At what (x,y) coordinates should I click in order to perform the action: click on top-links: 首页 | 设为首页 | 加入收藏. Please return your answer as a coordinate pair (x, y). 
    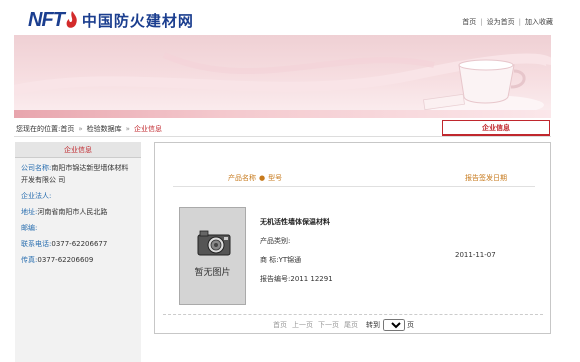
    Looking at the image, I should click on (507, 22).